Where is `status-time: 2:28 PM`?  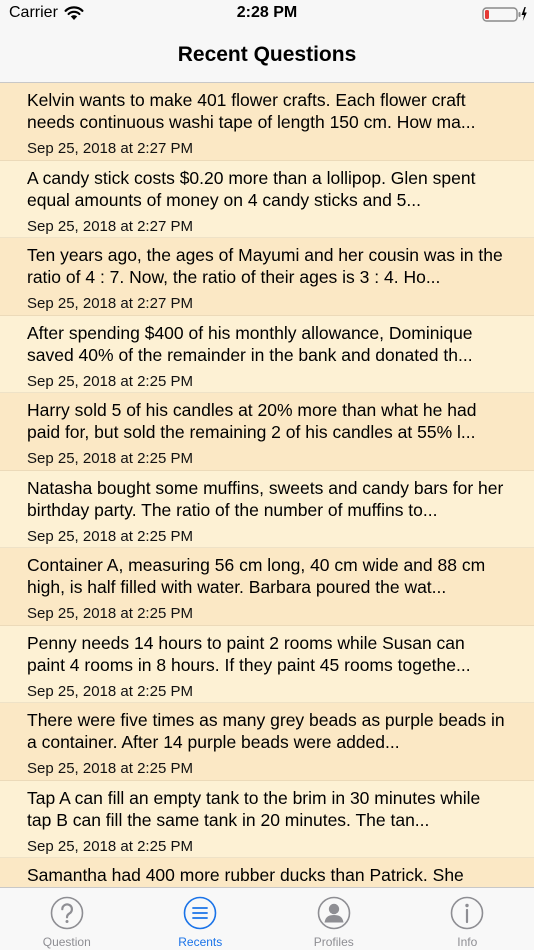
status-time: 2:28 PM is located at coordinates (267, 12).